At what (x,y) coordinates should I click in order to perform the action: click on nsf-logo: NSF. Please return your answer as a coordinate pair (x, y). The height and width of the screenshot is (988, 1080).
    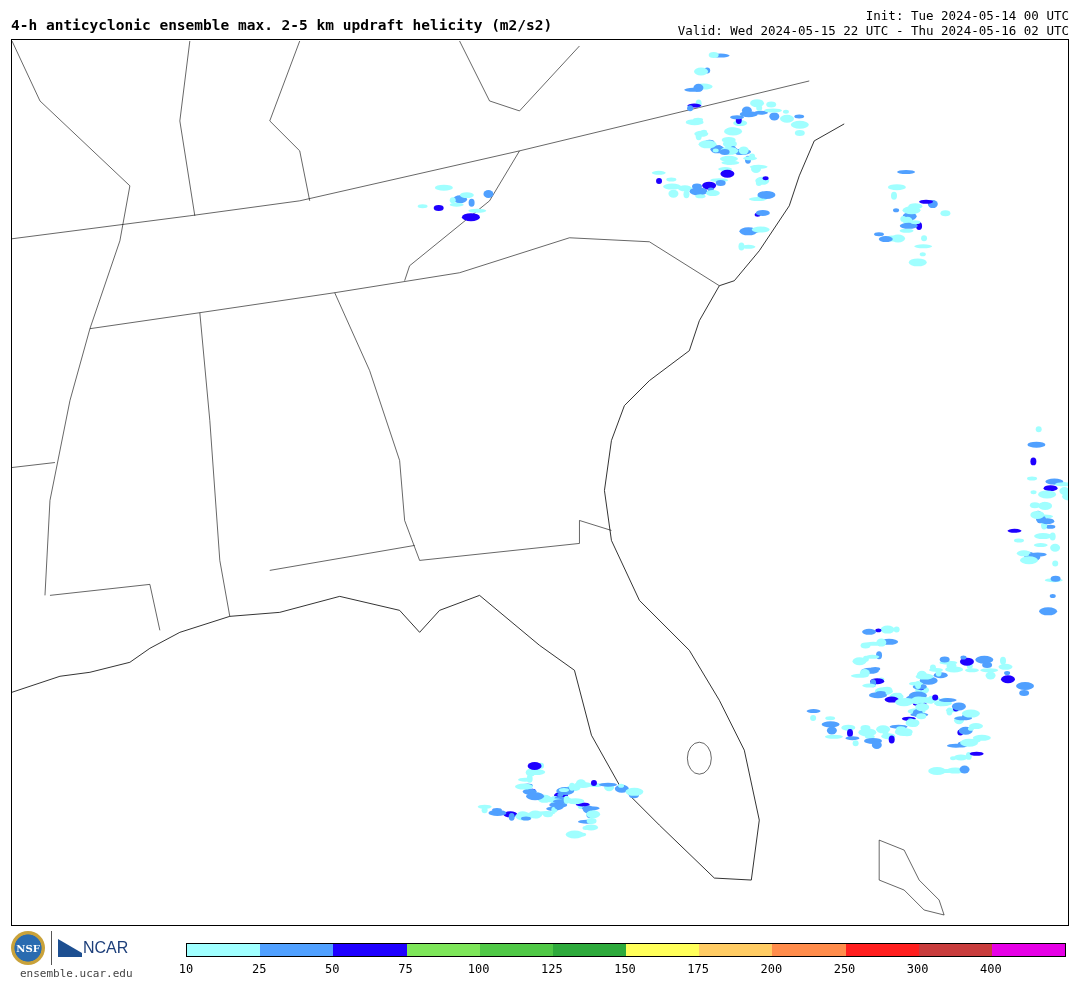
    Looking at the image, I should click on (28, 948).